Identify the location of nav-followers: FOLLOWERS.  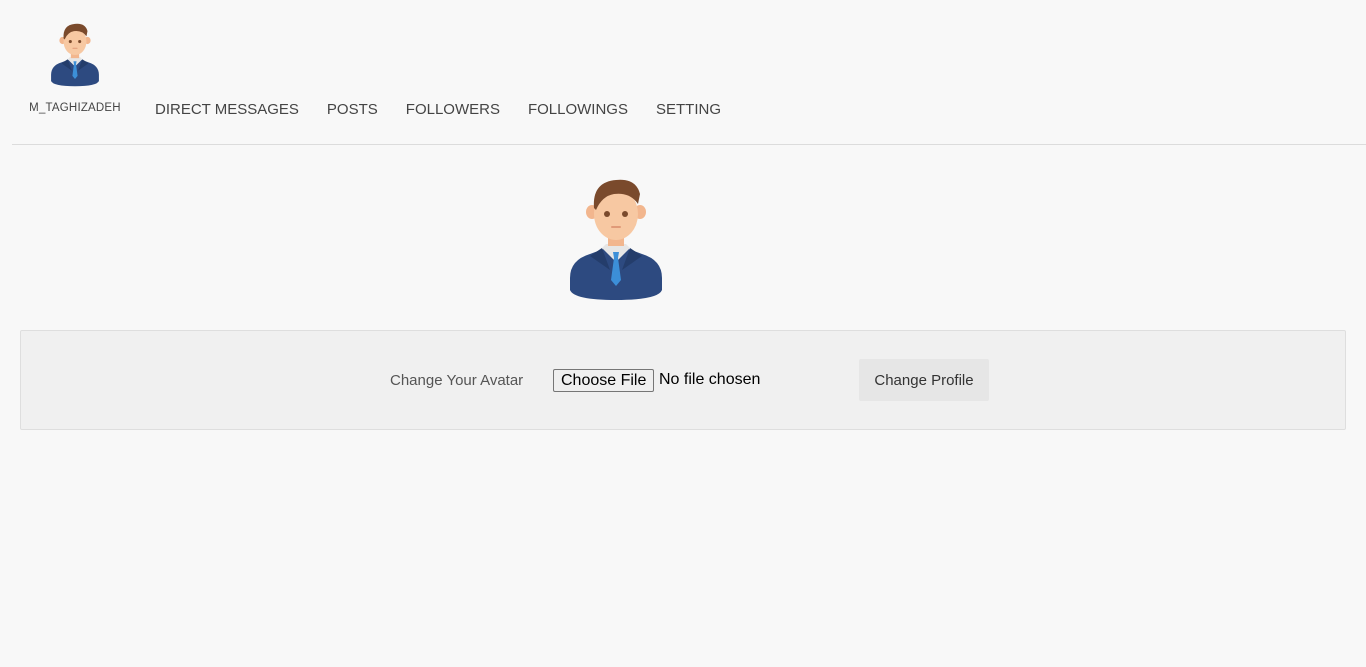
(453, 110).